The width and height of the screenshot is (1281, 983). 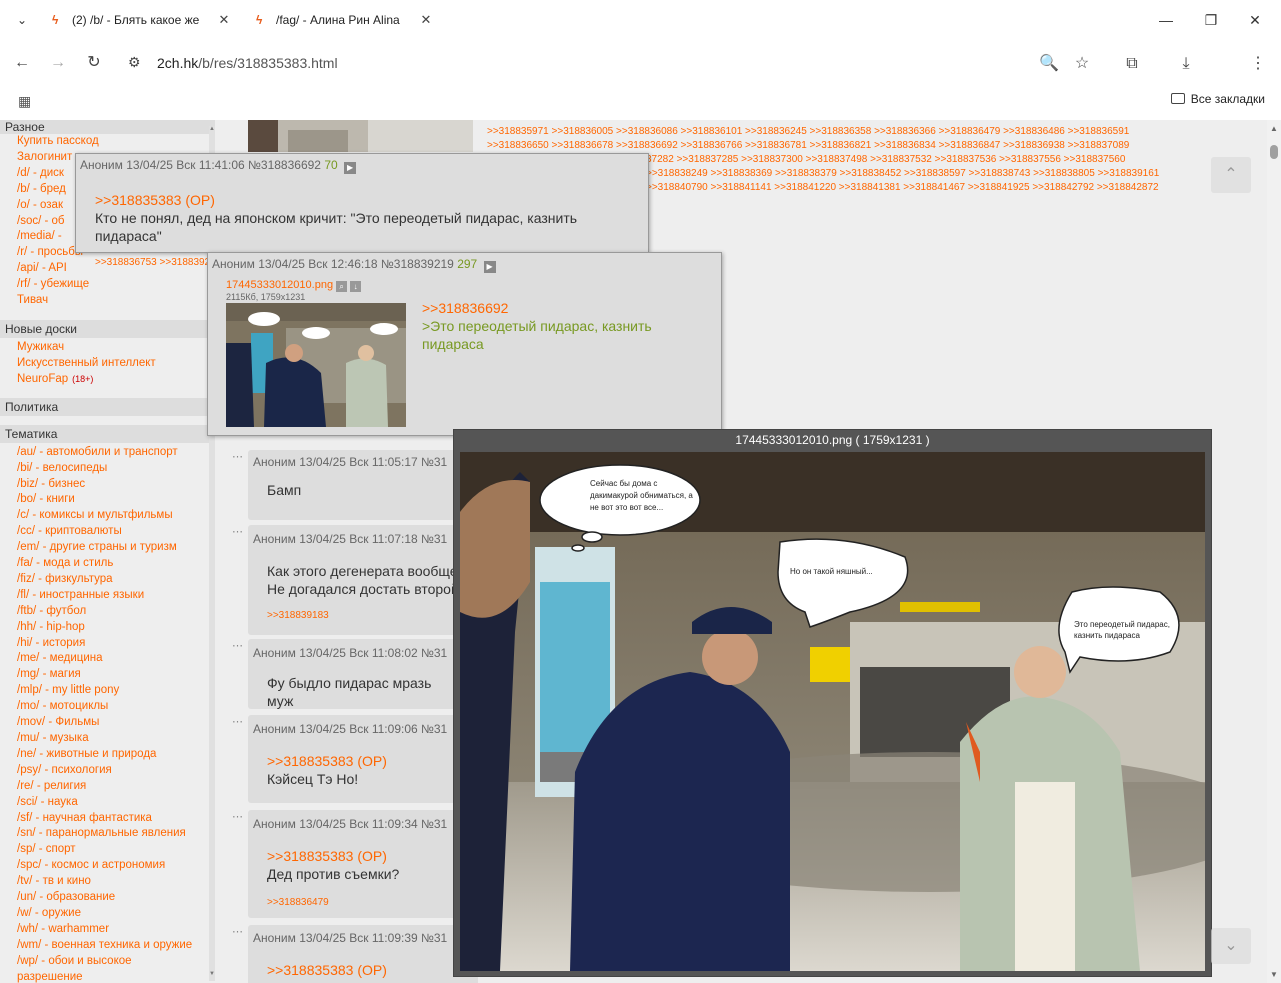 What do you see at coordinates (1274, 152) in the screenshot?
I see `scrollbar-thumb` at bounding box center [1274, 152].